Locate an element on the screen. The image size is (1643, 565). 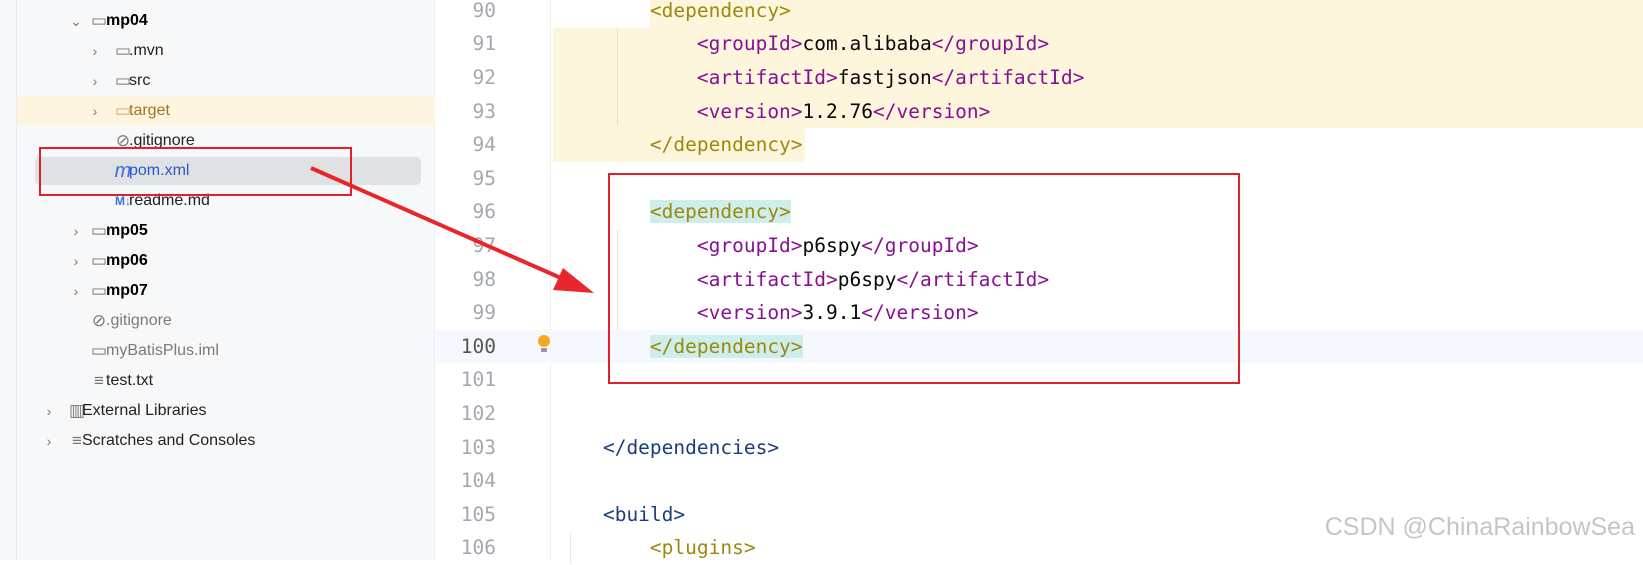
arrow-shaft is located at coordinates (440, 225).